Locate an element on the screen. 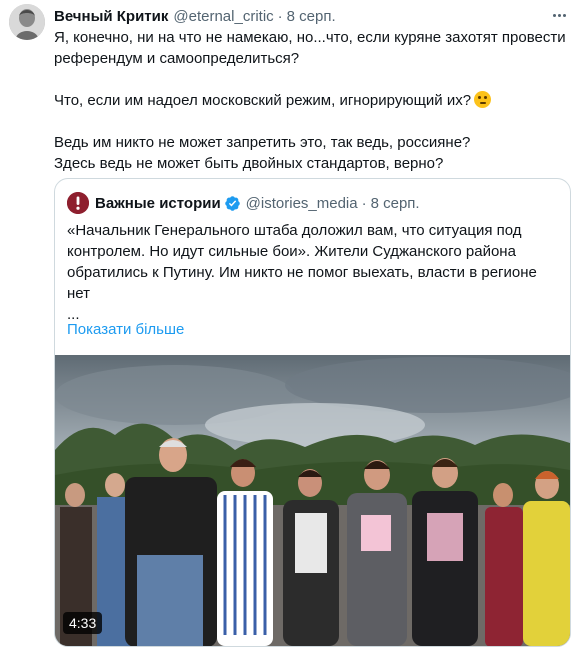 The width and height of the screenshot is (586, 656). quoted-author-avatar is located at coordinates (78, 203).